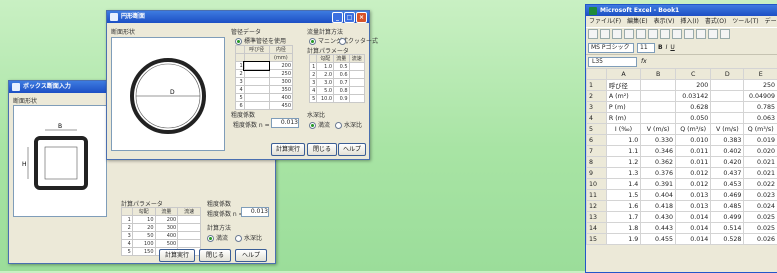  I want to click on cell: 0.03142, so click(693, 96).